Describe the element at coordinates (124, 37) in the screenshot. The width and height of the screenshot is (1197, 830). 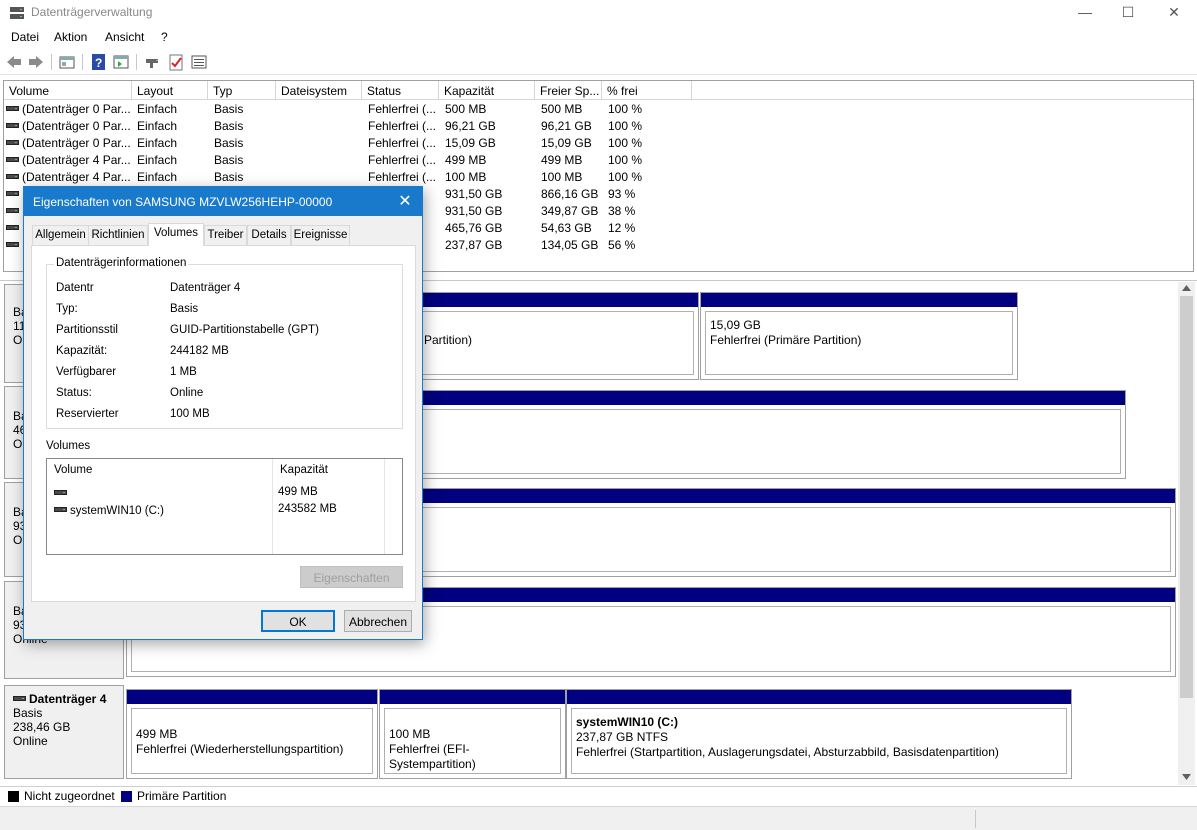
I see `menu-ansicht: Ansicht` at that location.